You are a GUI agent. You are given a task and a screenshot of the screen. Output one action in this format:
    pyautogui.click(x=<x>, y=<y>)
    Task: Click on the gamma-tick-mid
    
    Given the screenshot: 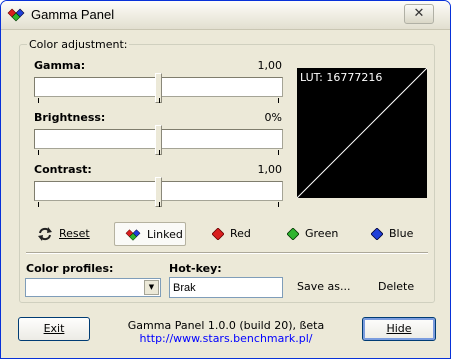 What is the action you would take?
    pyautogui.click(x=159, y=100)
    